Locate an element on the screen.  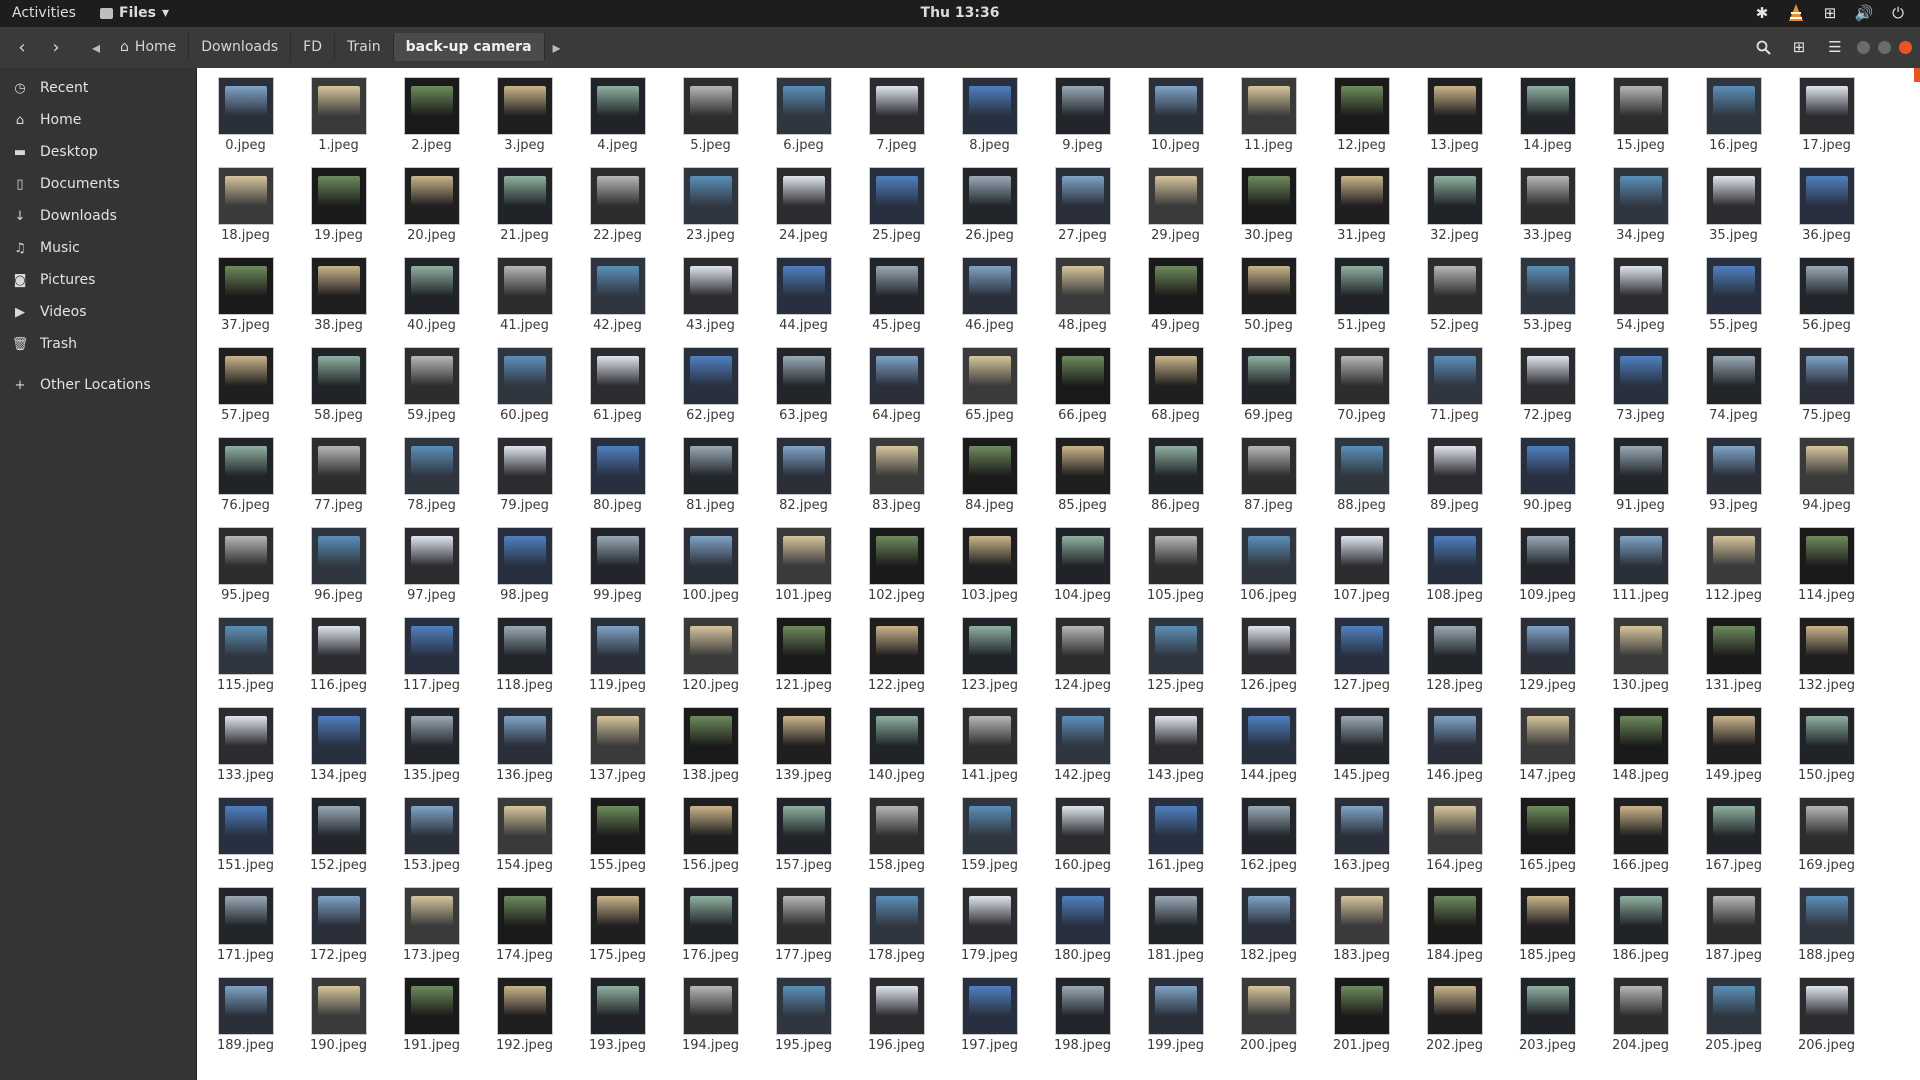
file-item: 89.jpeg is located at coordinates (1454, 475).